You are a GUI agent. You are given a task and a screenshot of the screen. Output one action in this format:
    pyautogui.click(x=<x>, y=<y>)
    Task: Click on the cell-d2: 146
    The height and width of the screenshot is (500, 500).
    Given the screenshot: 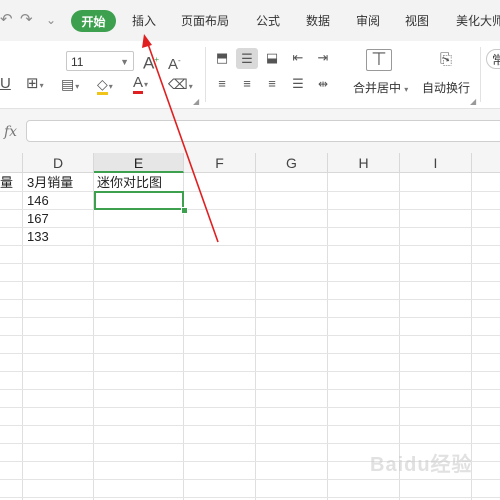 What is the action you would take?
    pyautogui.click(x=38, y=200)
    